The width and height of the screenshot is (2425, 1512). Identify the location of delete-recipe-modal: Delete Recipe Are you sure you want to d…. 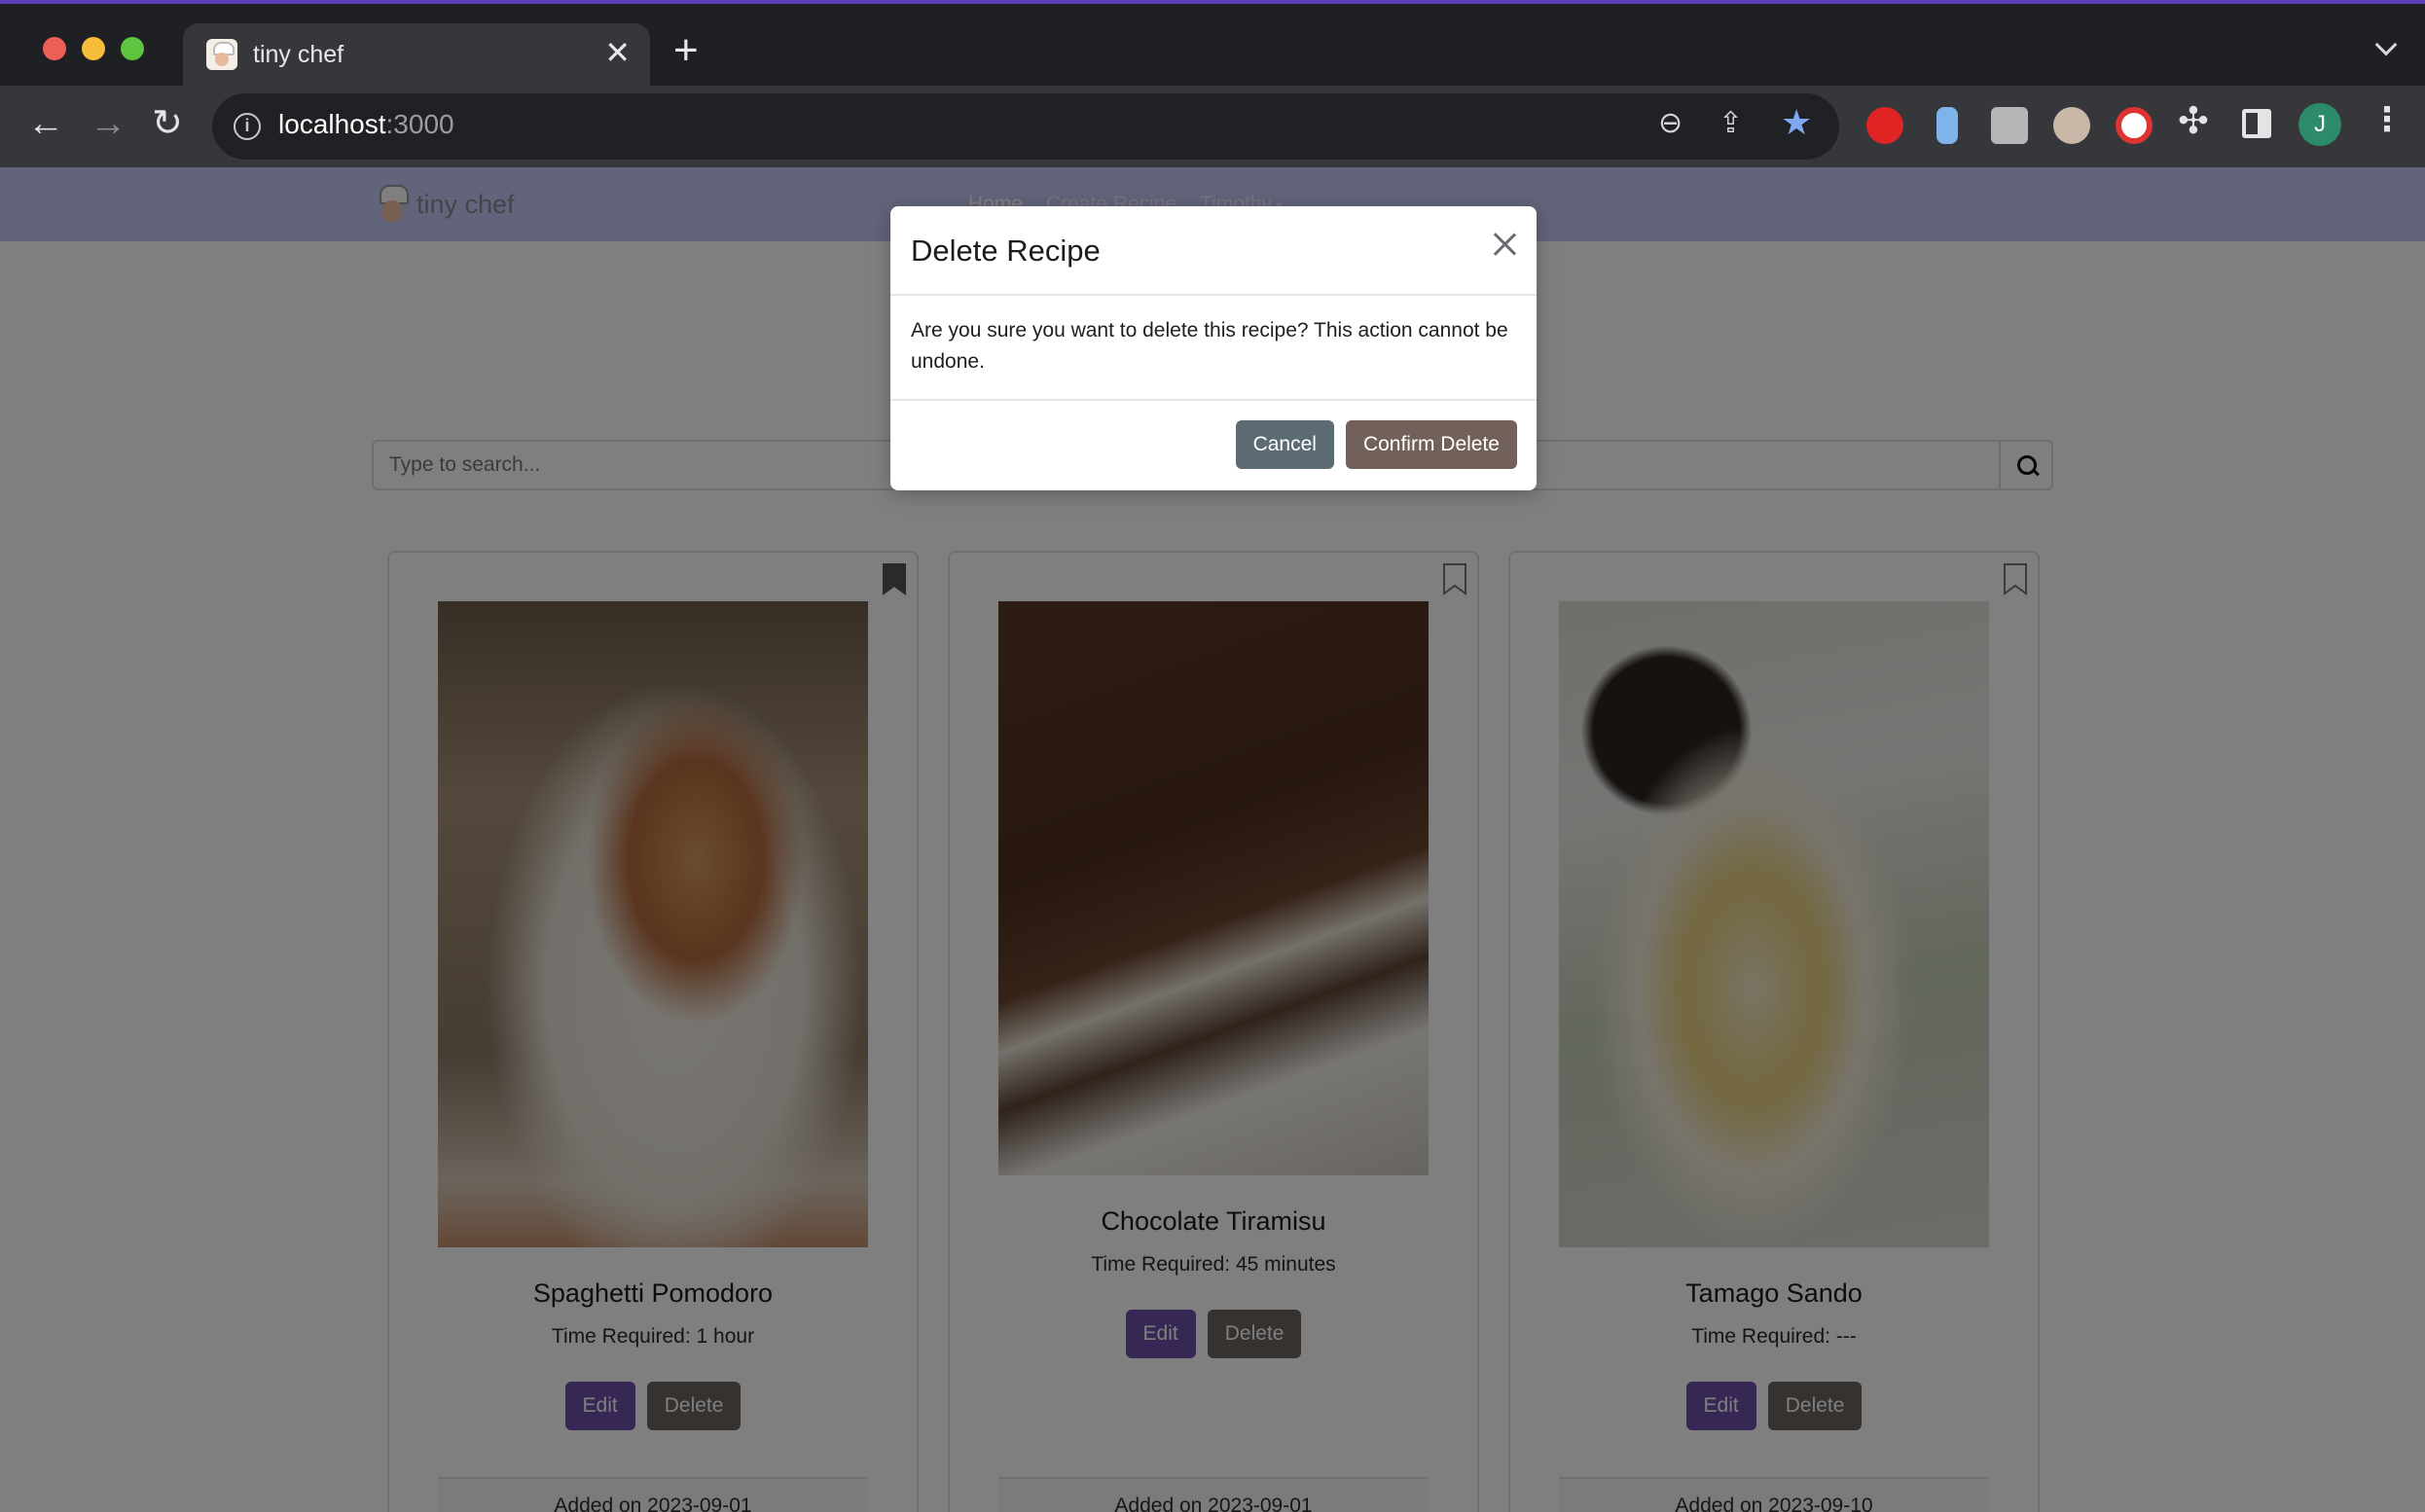
(1214, 348).